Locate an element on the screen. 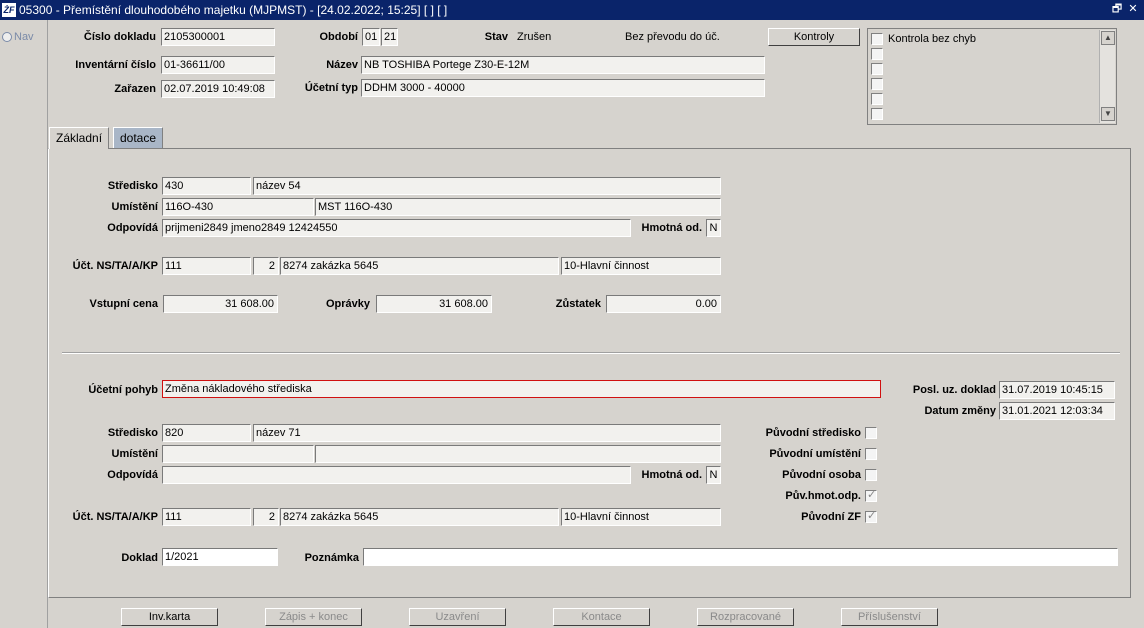  nazev-field: NB TOSHIBA Portege Z30-E-12M is located at coordinates (563, 65).